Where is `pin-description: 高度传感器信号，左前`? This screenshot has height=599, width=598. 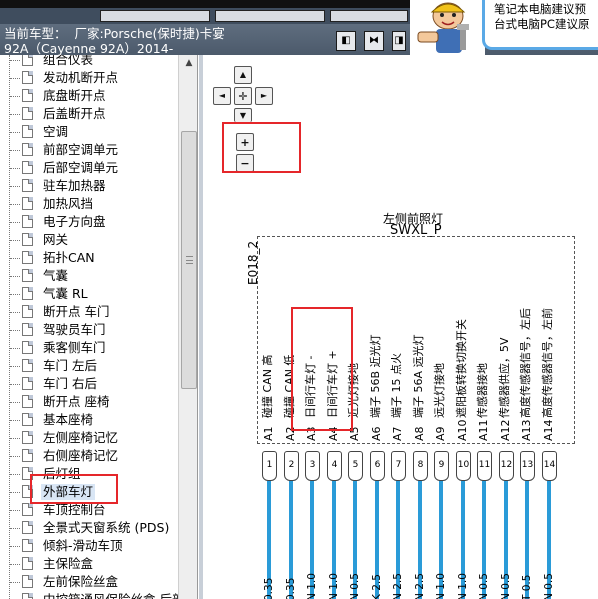 pin-description: 高度传感器信号，左前 is located at coordinates (547, 363).